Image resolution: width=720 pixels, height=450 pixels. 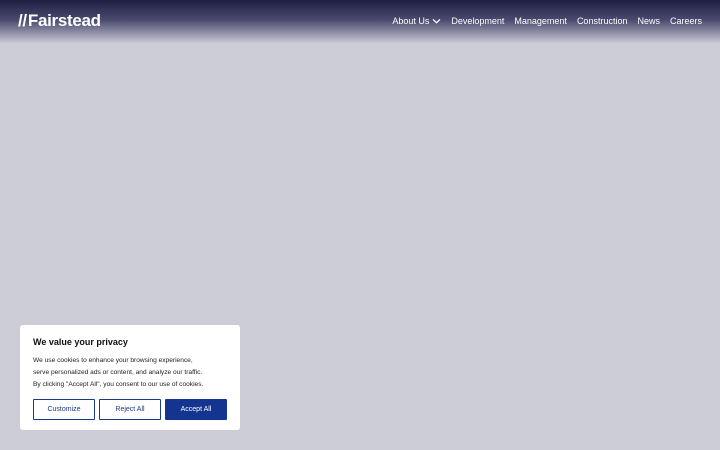 I want to click on fairstead-logo: // Fairstead, so click(x=59, y=21).